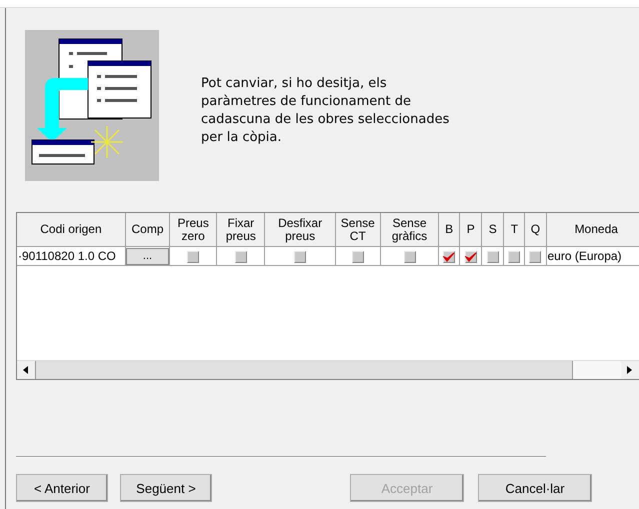 This screenshot has width=639, height=509. I want to click on horizontal-scrollbar, so click(328, 369).